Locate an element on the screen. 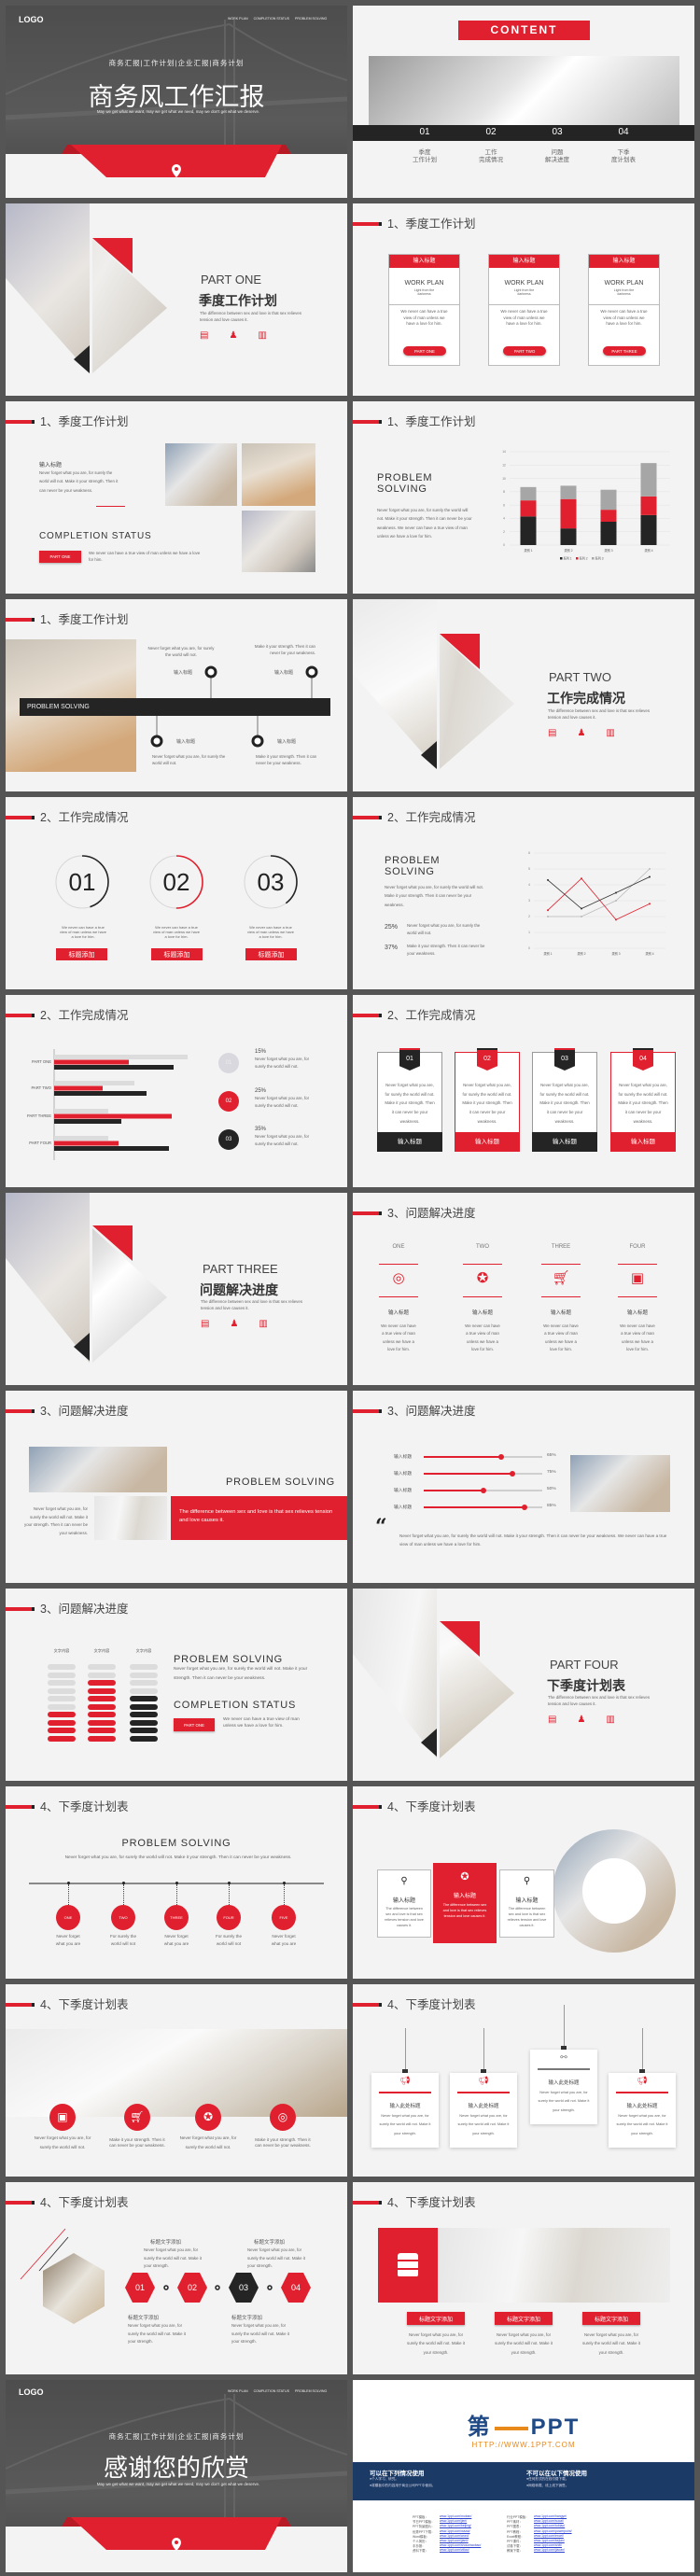 Image resolution: width=700 pixels, height=2576 pixels. link-url: www.1ppt.com/sucai/ is located at coordinates (549, 2521).